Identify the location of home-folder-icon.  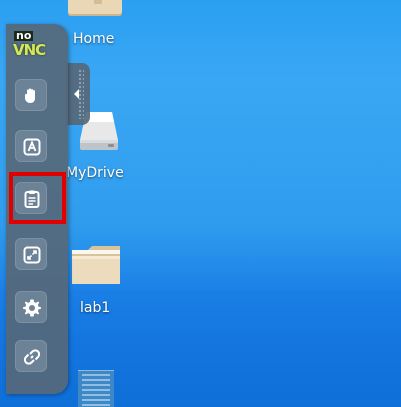
(95, 8).